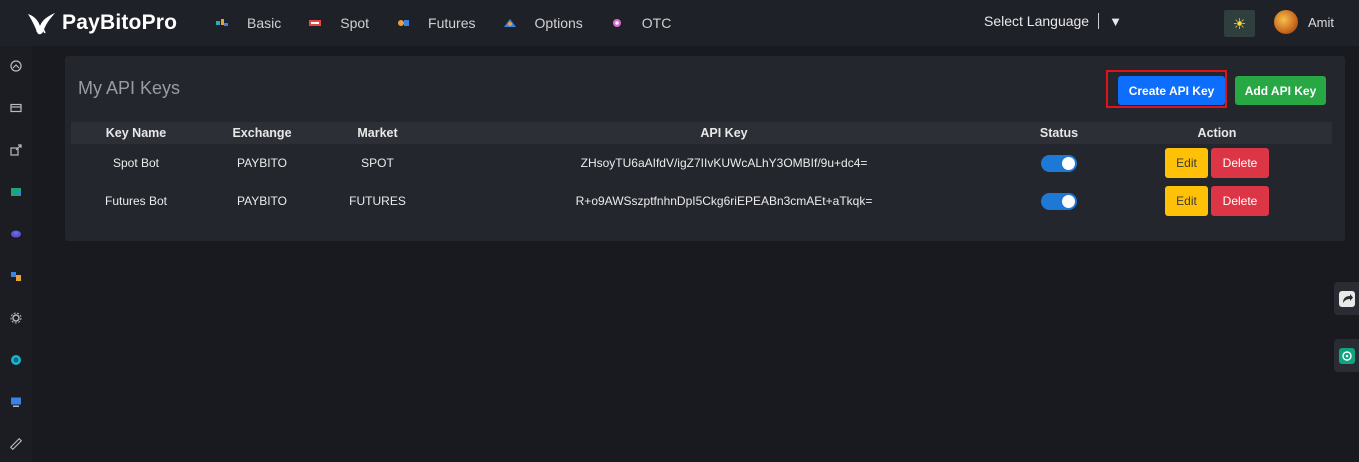 The image size is (1359, 462). What do you see at coordinates (16, 192) in the screenshot?
I see `wallet-icon` at bounding box center [16, 192].